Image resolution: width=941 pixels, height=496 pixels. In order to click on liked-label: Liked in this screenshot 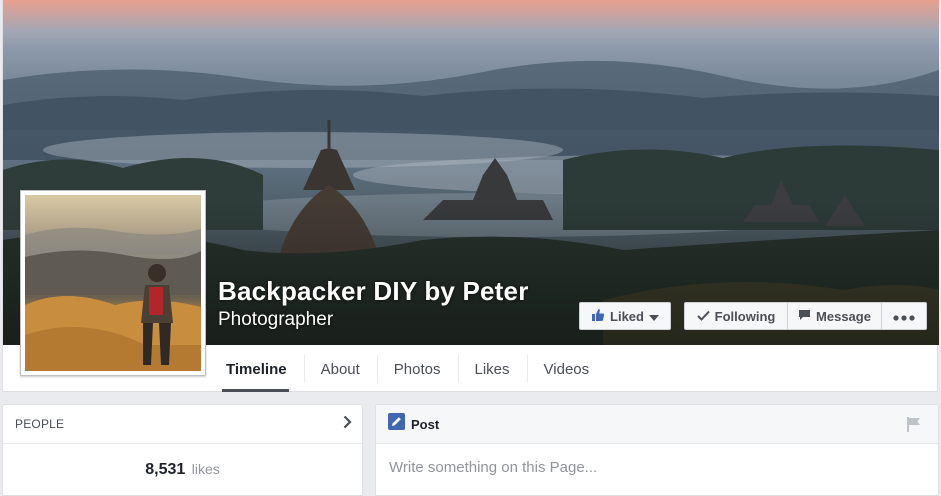, I will do `click(627, 316)`.